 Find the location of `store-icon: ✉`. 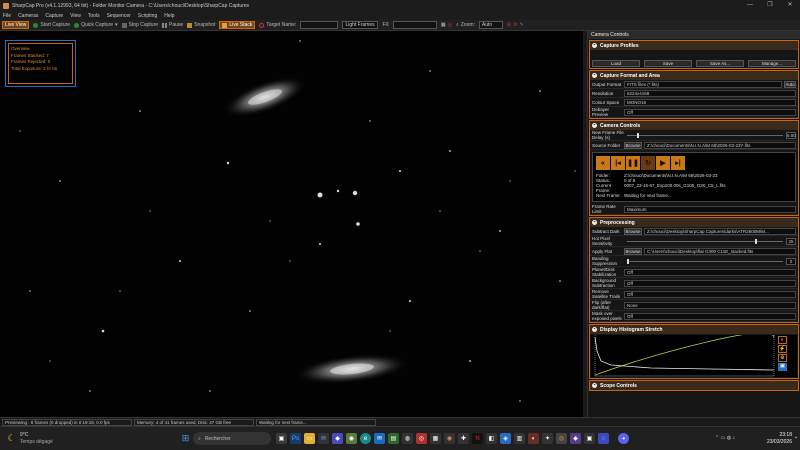

store-icon: ✉ is located at coordinates (323, 438).